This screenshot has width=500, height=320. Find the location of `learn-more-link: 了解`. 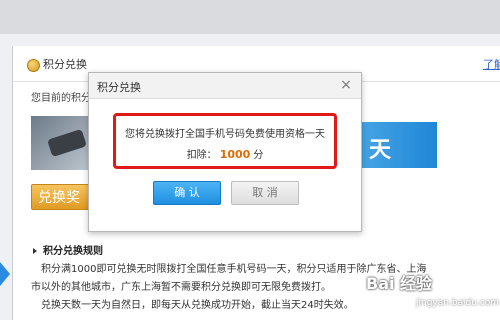

learn-more-link: 了解 is located at coordinates (491, 64).